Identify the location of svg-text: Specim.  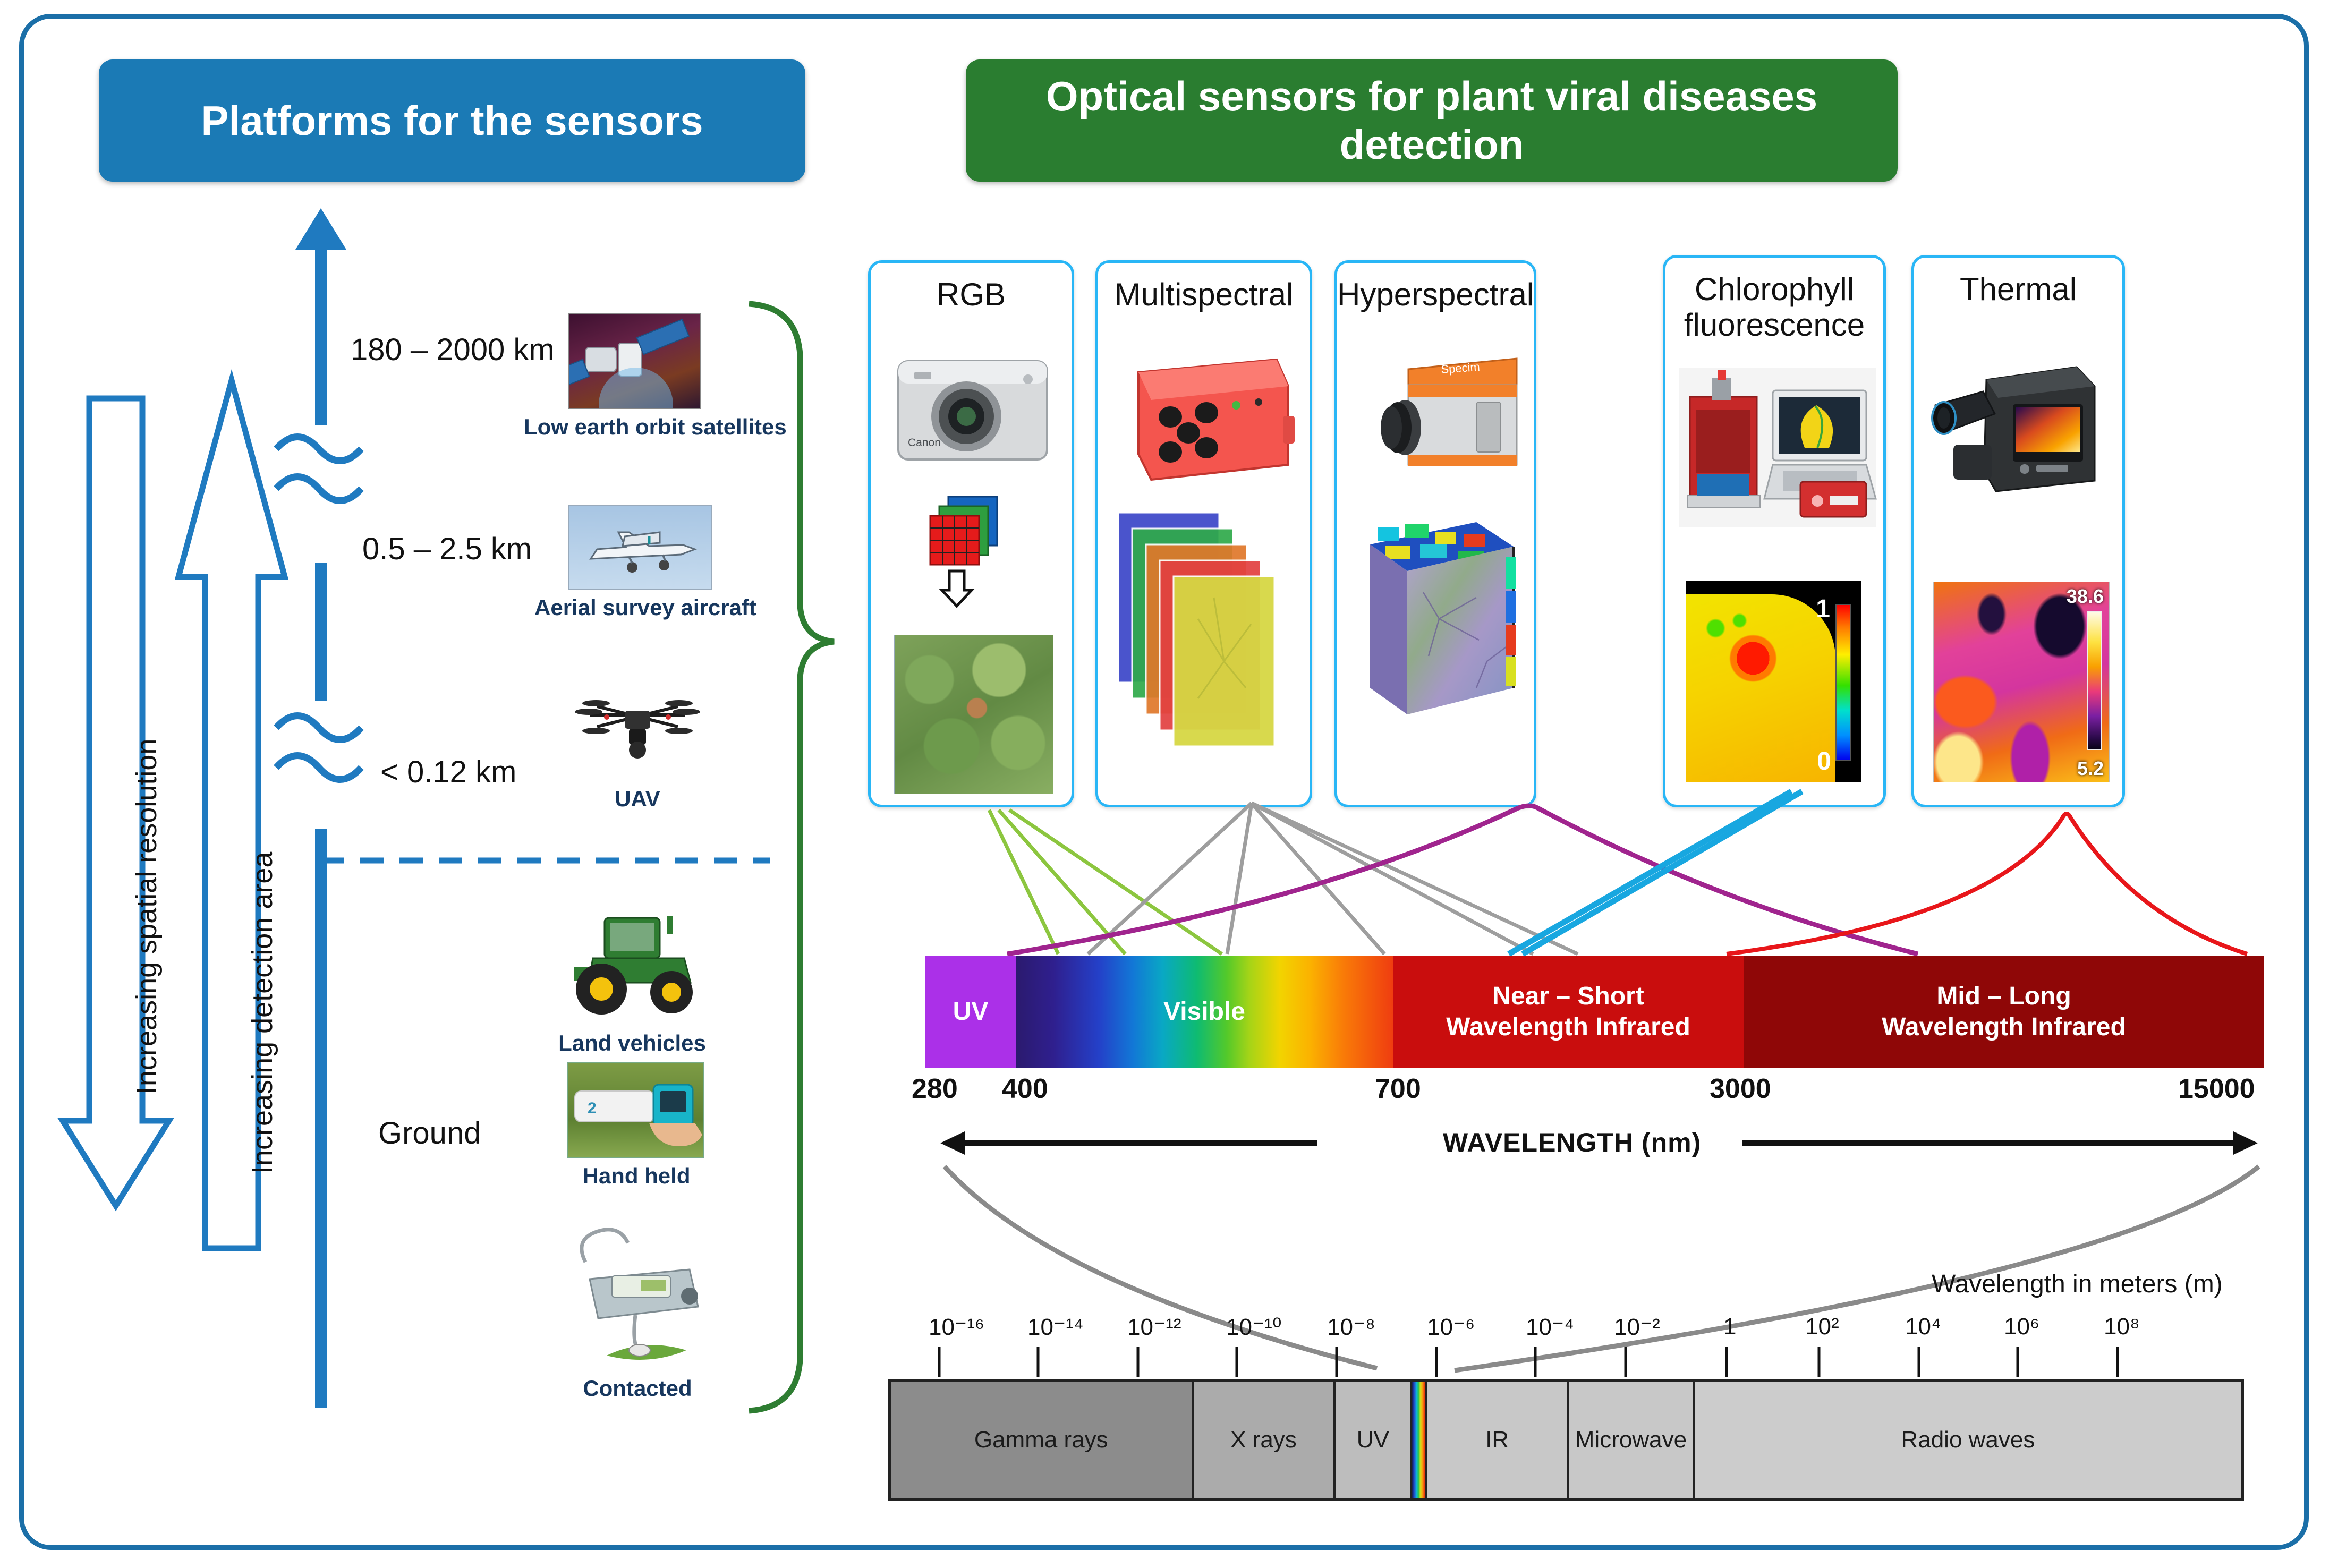
(1461, 368).